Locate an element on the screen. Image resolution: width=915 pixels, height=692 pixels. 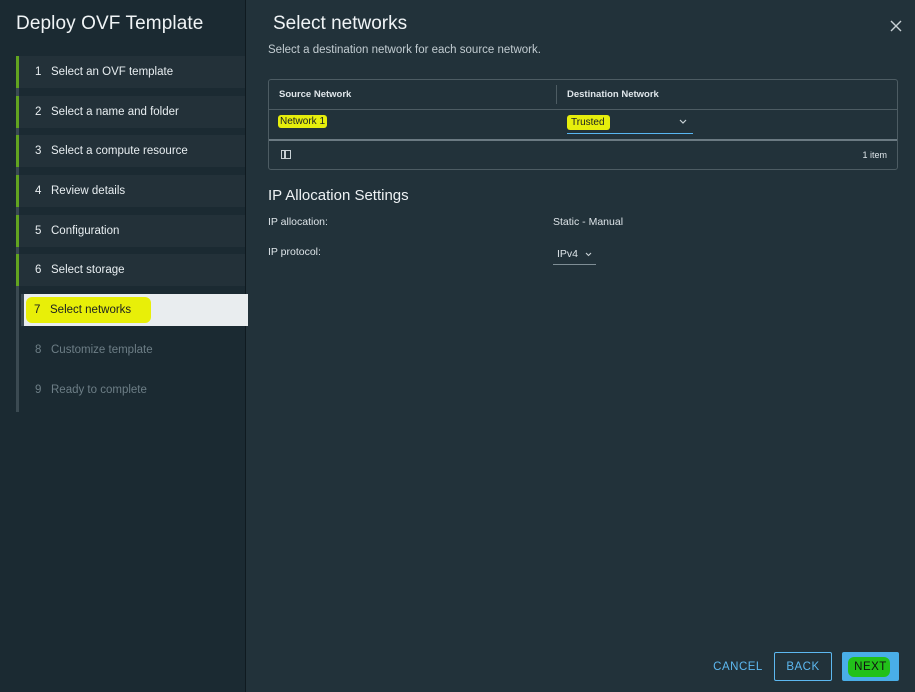
destination-network-select: Trusted is located at coordinates (630, 123).